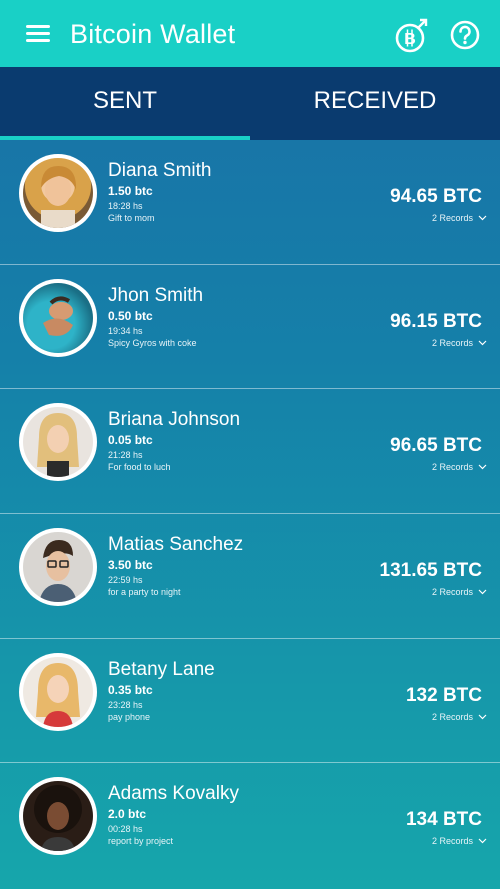  I want to click on app-bar: Bitcoin Wallet B, so click(250, 33).